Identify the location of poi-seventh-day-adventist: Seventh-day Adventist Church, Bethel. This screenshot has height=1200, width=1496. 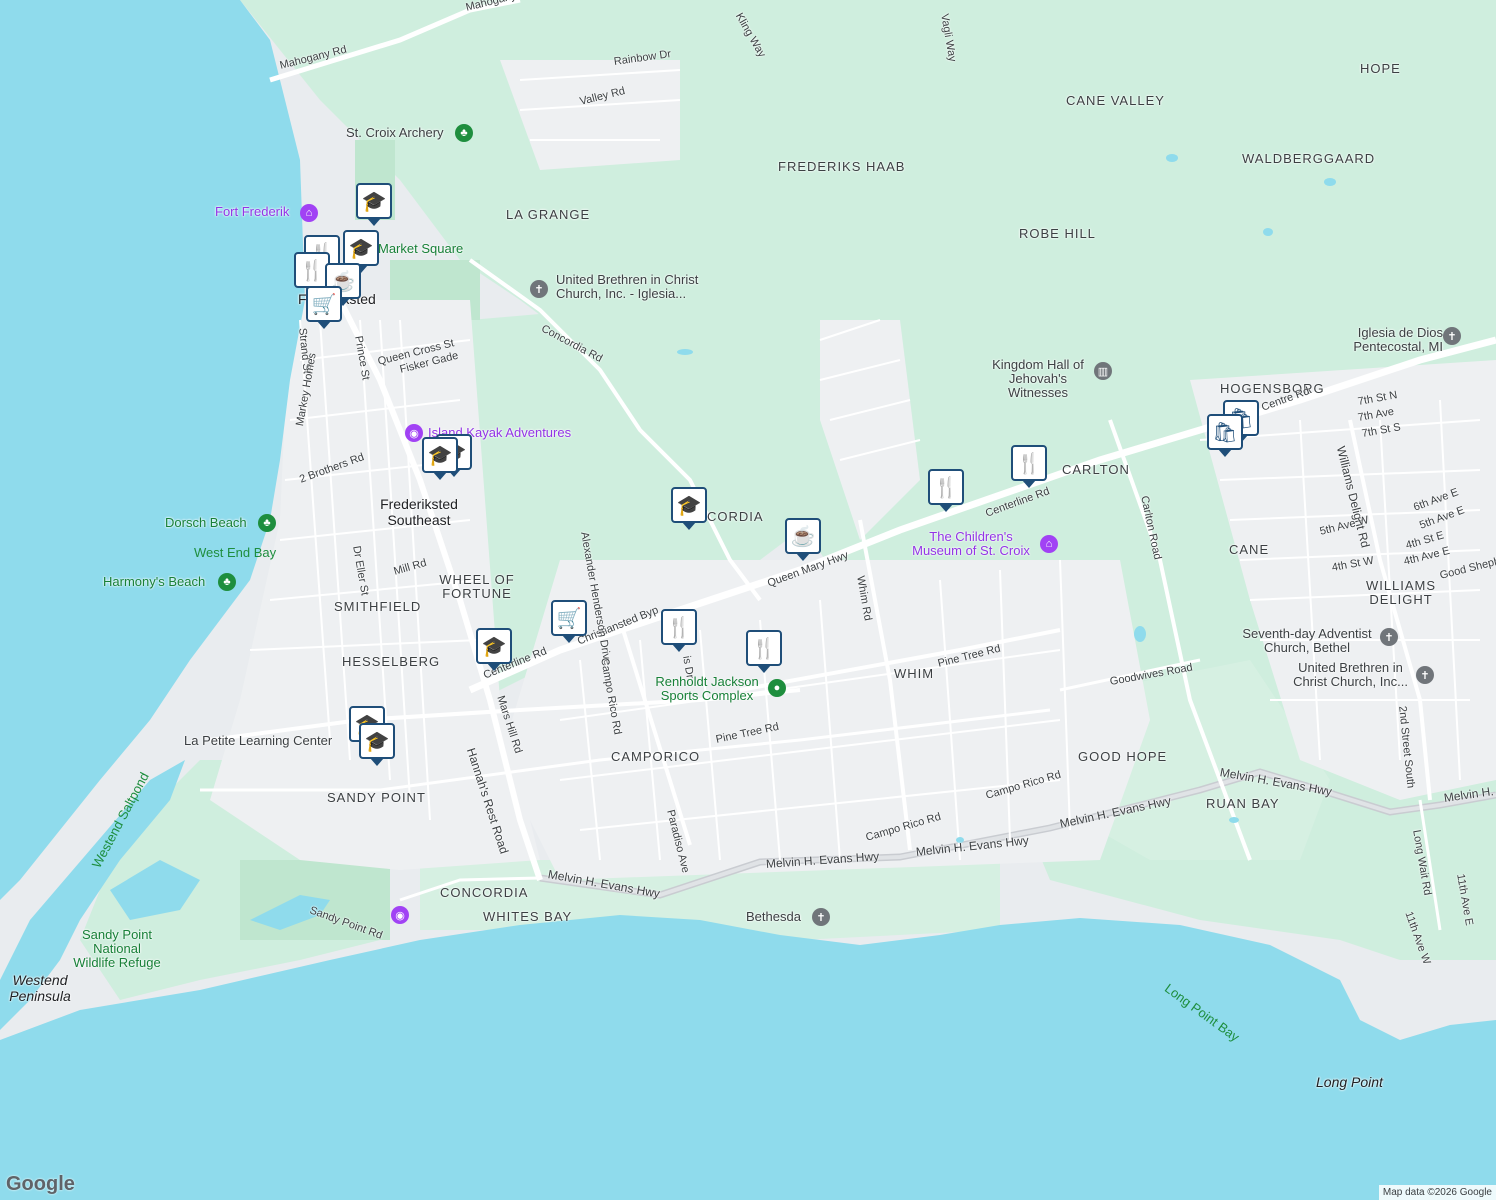
(1307, 641).